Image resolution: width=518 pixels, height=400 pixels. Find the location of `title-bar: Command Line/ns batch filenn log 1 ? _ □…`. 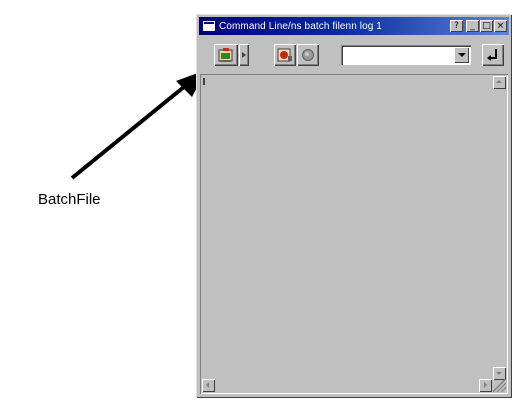

title-bar: Command Line/ns batch filenn log 1 ? _ □… is located at coordinates (354, 26).